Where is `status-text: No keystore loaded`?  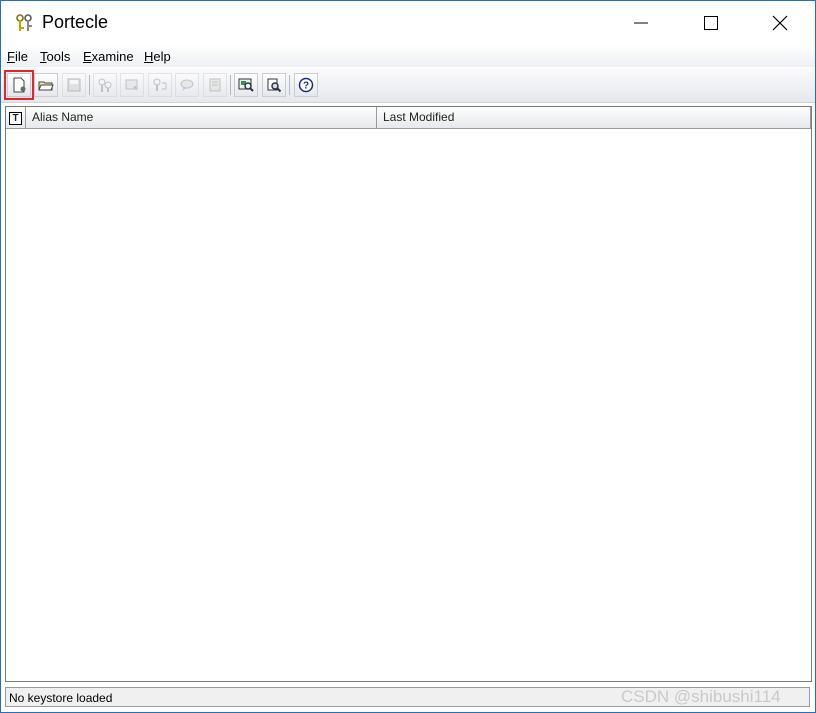
status-text: No keystore loaded is located at coordinates (61, 698).